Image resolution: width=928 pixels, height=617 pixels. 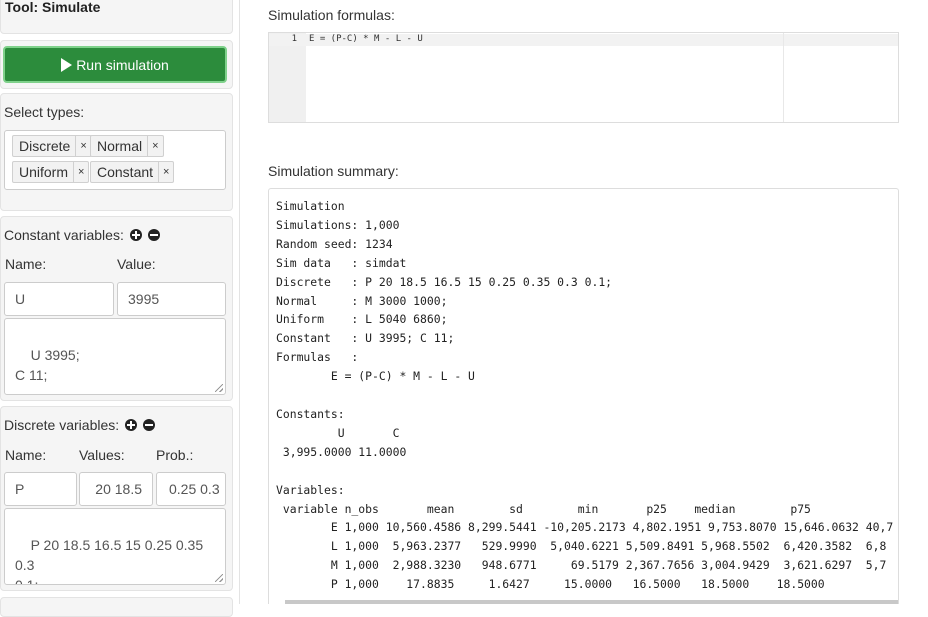 What do you see at coordinates (115, 546) in the screenshot?
I see `discrete-variables-textarea: P 20 18.5 16.5 15 0.25 0.35 0.3 0.1;` at bounding box center [115, 546].